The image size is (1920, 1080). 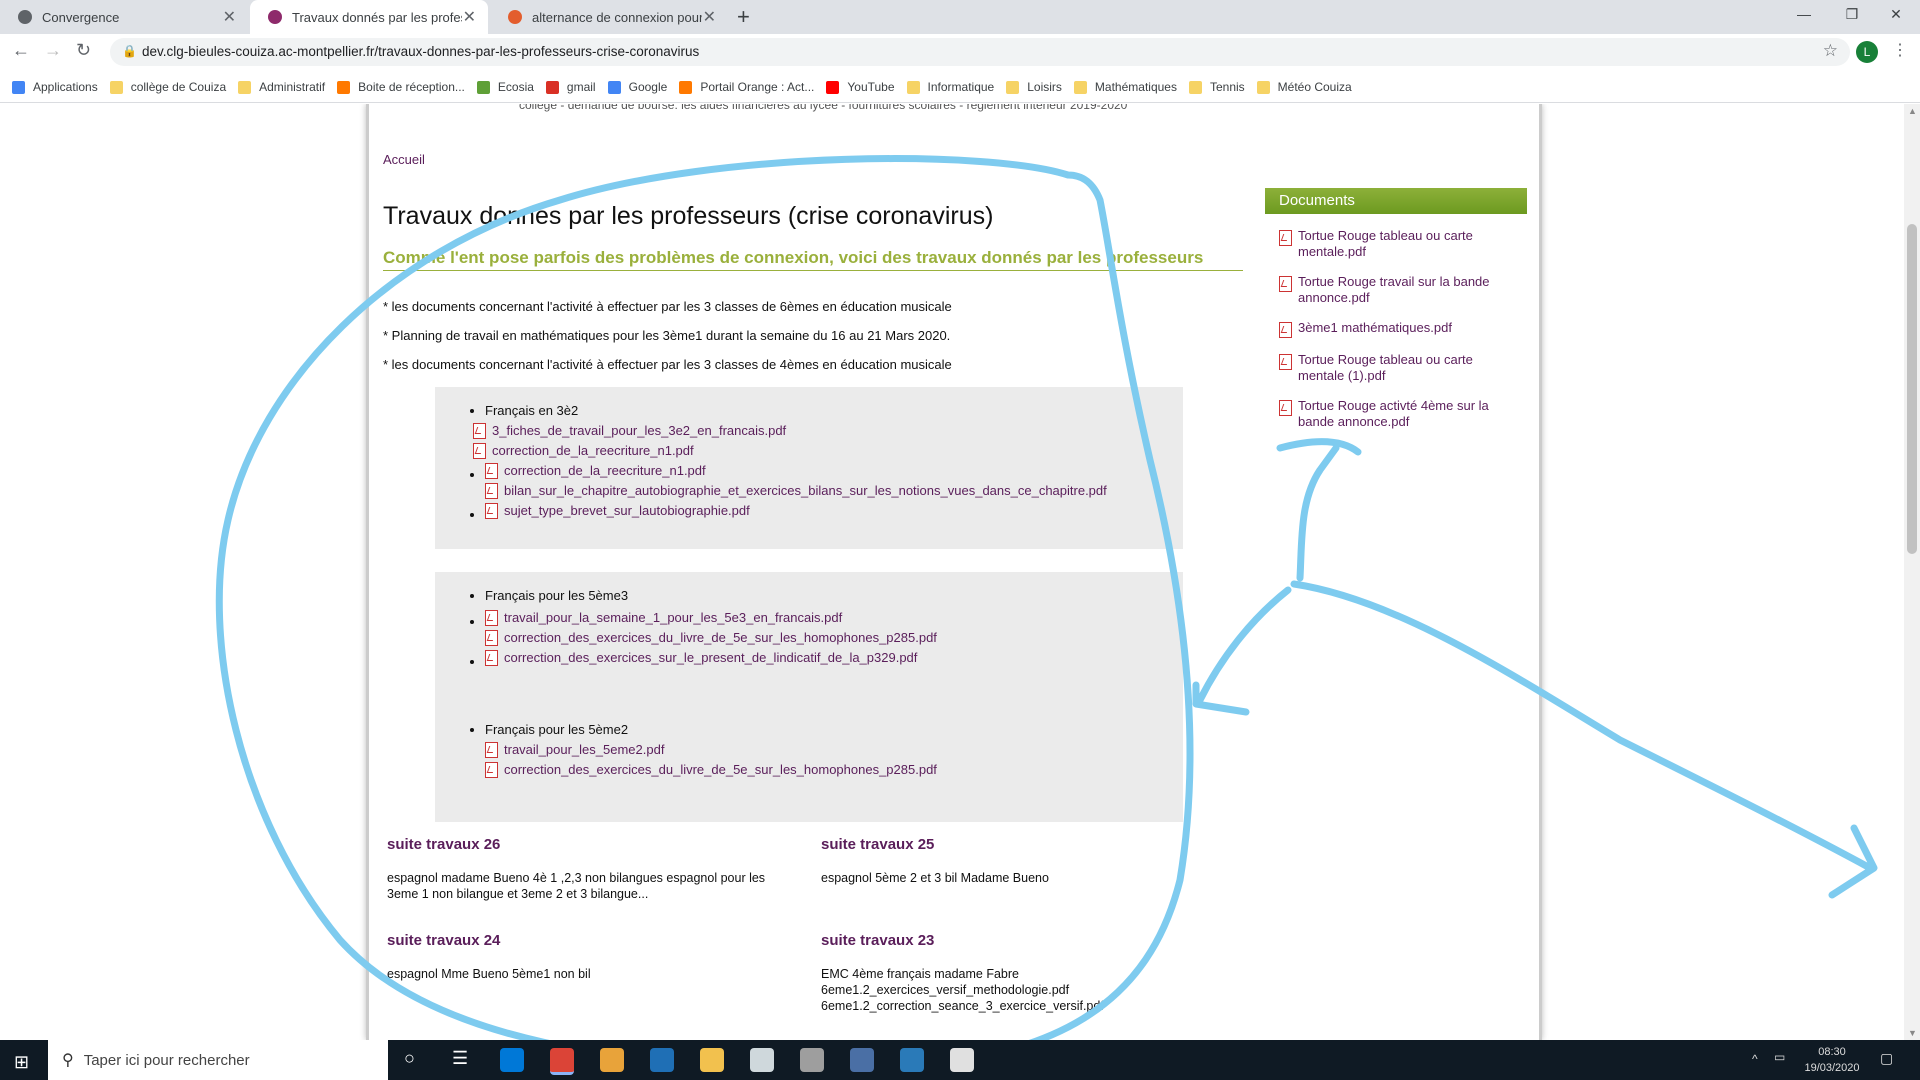 I want to click on task-view-icon: ☰, so click(x=460, y=1058).